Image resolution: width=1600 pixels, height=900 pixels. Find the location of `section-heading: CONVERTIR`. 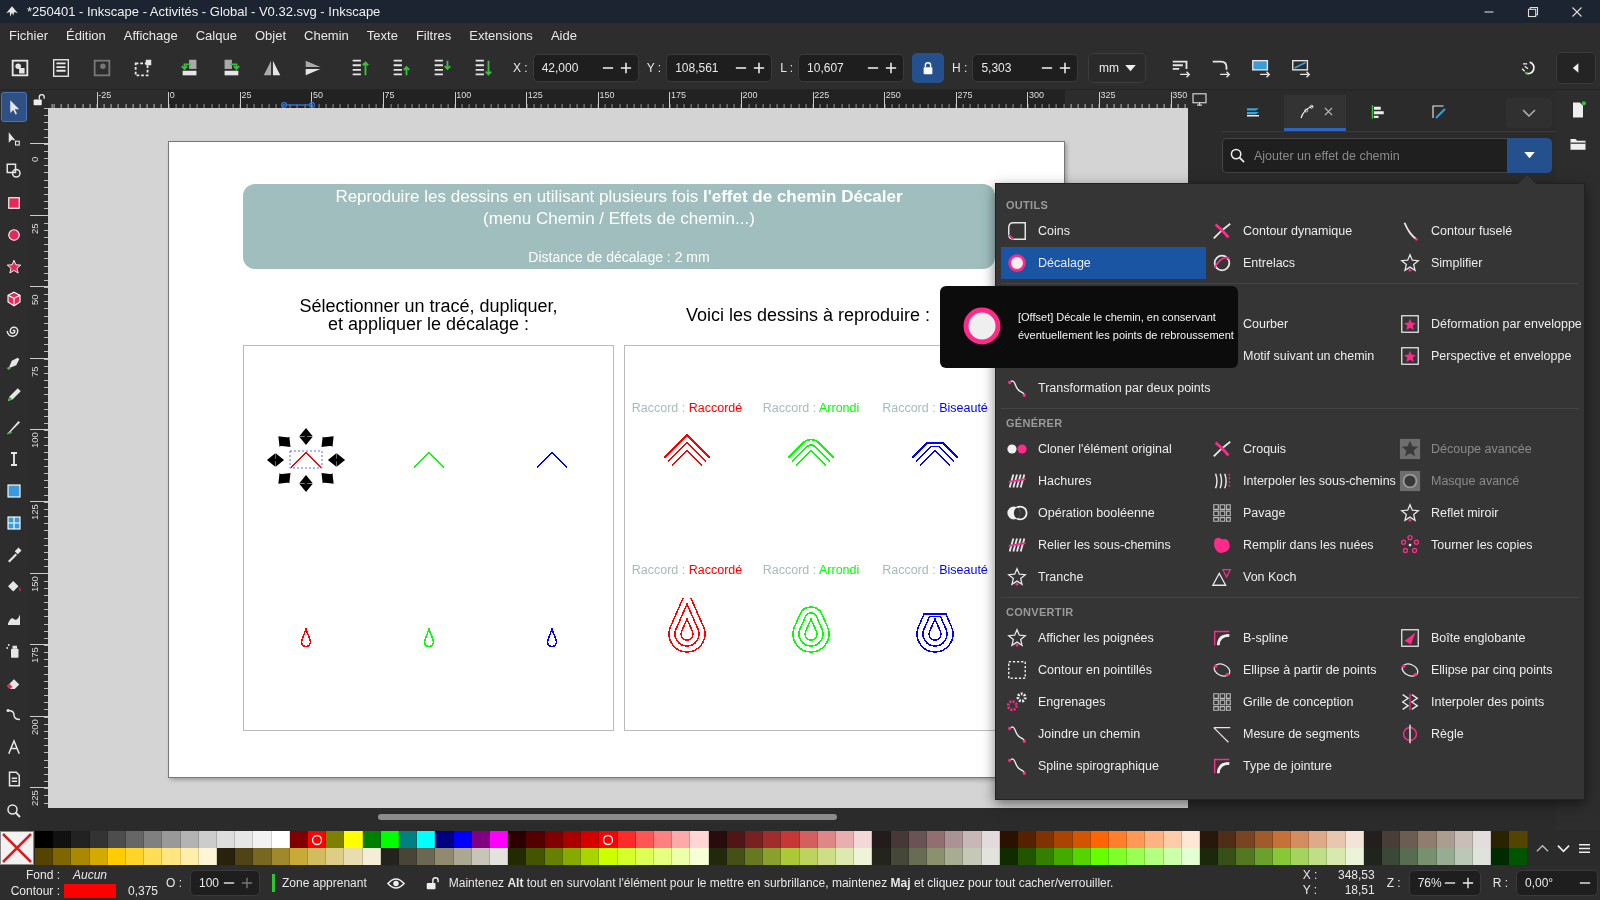

section-heading: CONVERTIR is located at coordinates (1040, 612).